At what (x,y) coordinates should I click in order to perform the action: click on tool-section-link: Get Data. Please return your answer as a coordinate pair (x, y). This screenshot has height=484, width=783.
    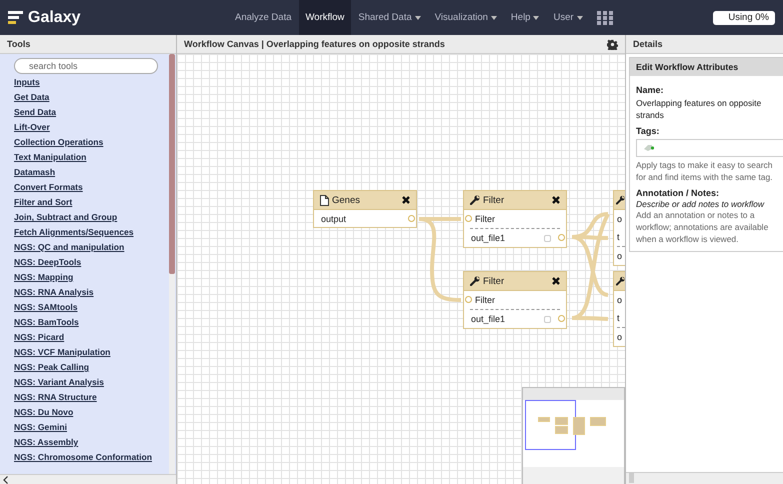
    Looking at the image, I should click on (88, 97).